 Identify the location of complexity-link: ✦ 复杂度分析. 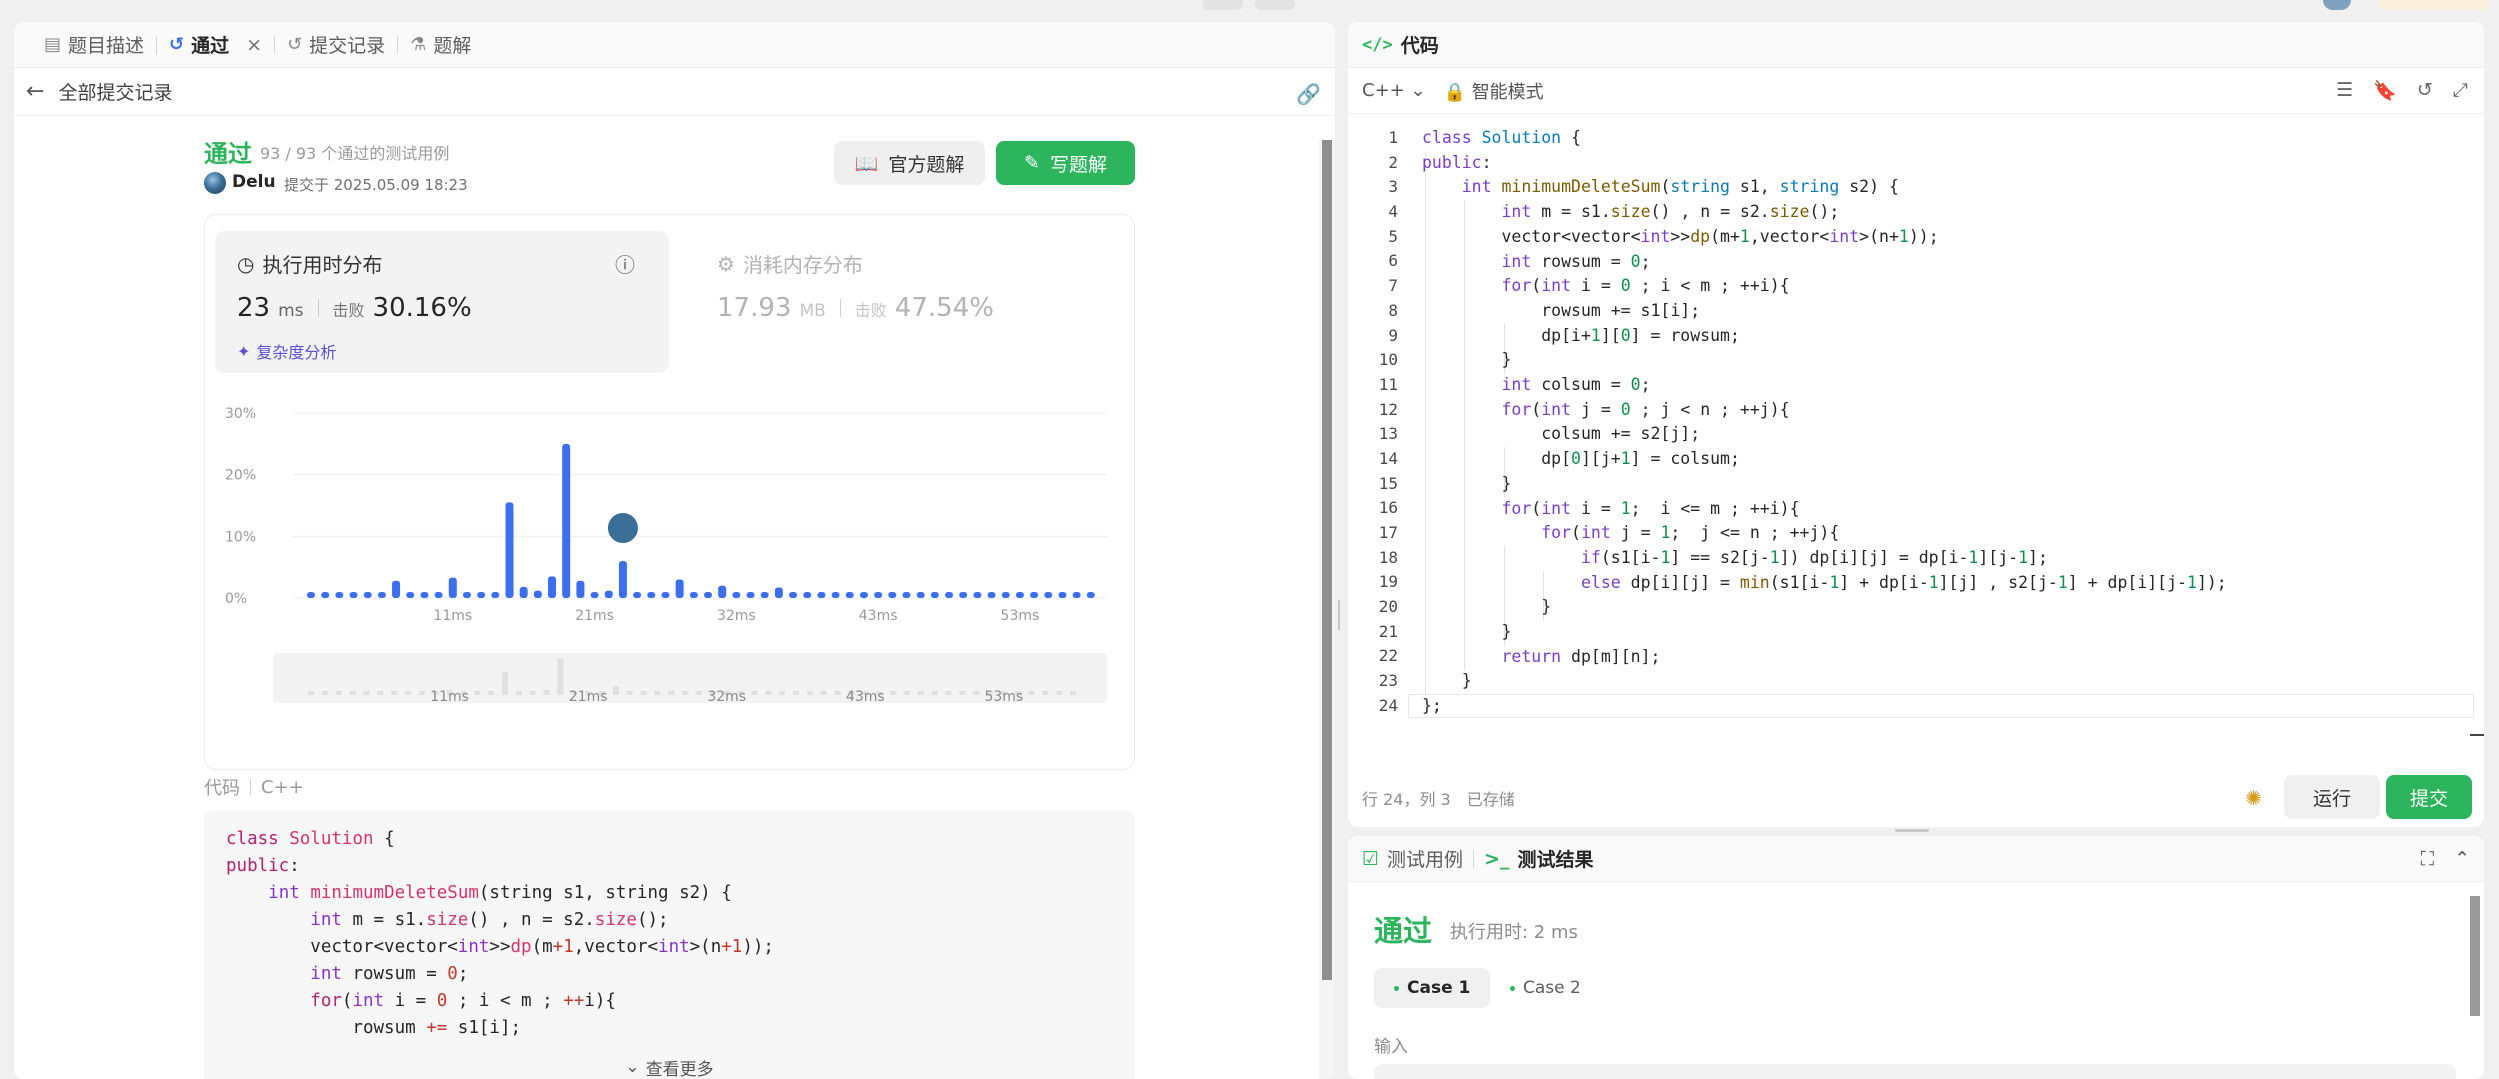
(286, 351).